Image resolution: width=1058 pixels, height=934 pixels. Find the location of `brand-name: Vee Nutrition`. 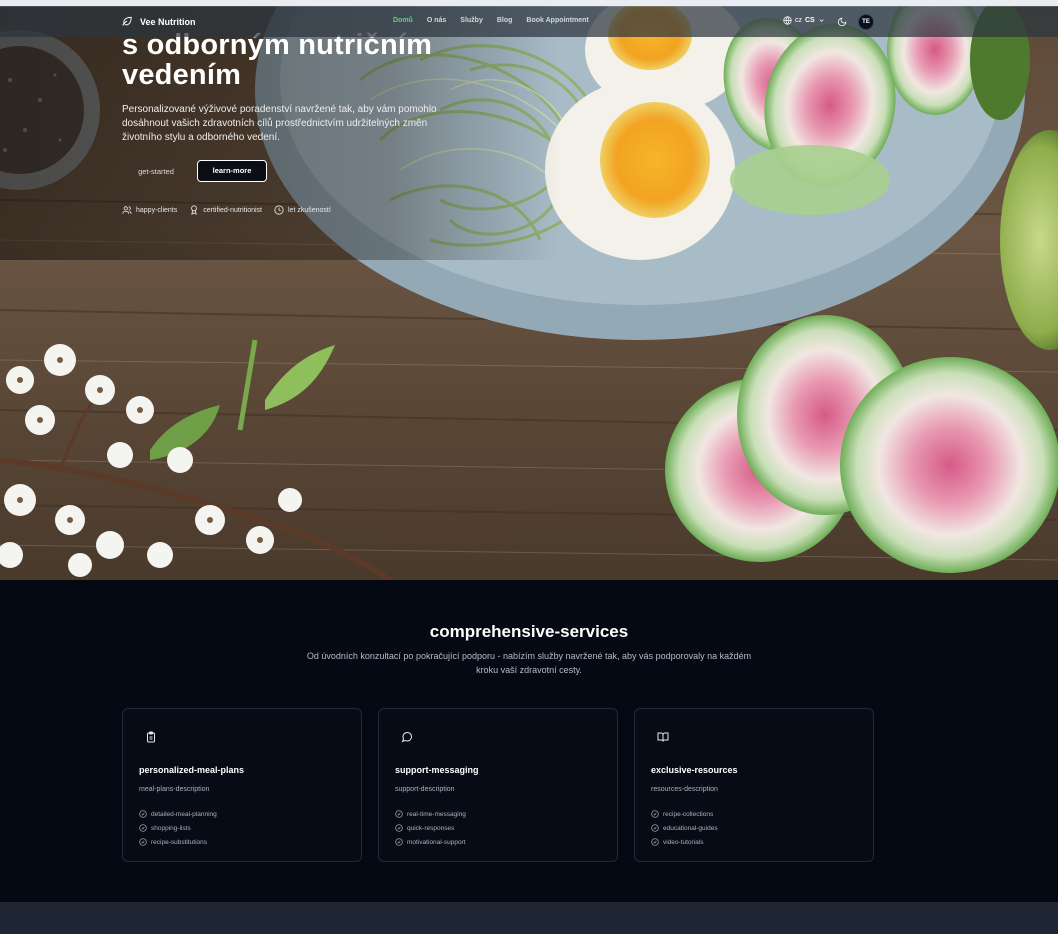

brand-name: Vee Nutrition is located at coordinates (168, 21).